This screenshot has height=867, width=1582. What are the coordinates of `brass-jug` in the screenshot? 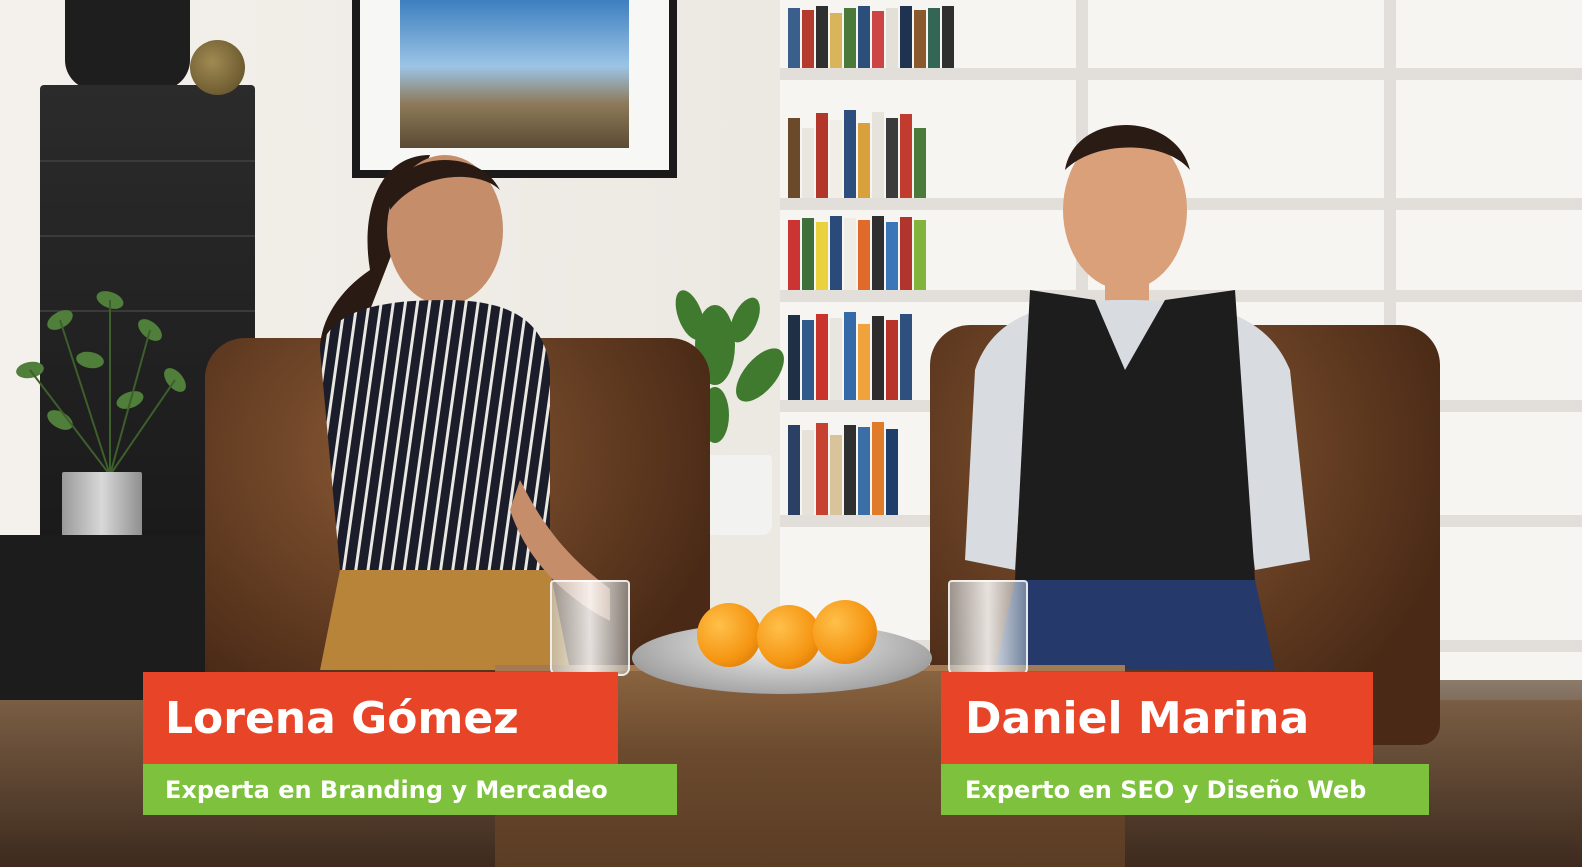 It's located at (217, 67).